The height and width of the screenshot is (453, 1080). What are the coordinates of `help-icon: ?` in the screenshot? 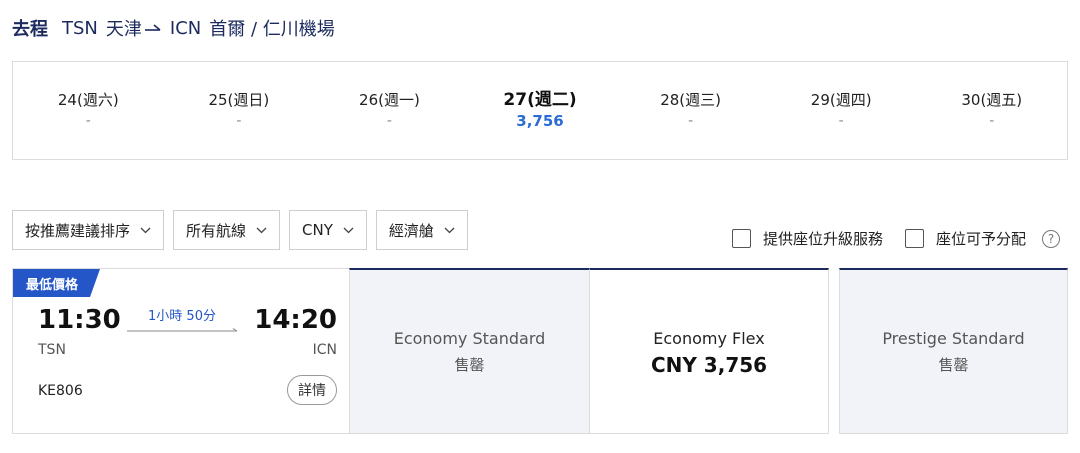 It's located at (1051, 238).